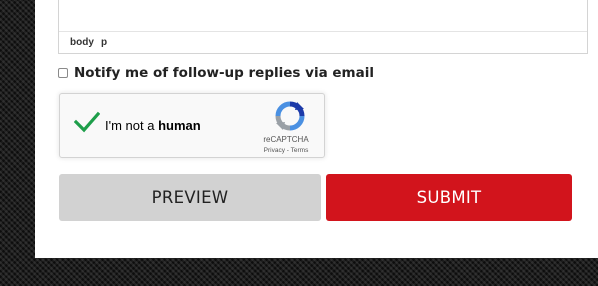 This screenshot has height=286, width=598. I want to click on recaptcha-logo-icon, so click(290, 116).